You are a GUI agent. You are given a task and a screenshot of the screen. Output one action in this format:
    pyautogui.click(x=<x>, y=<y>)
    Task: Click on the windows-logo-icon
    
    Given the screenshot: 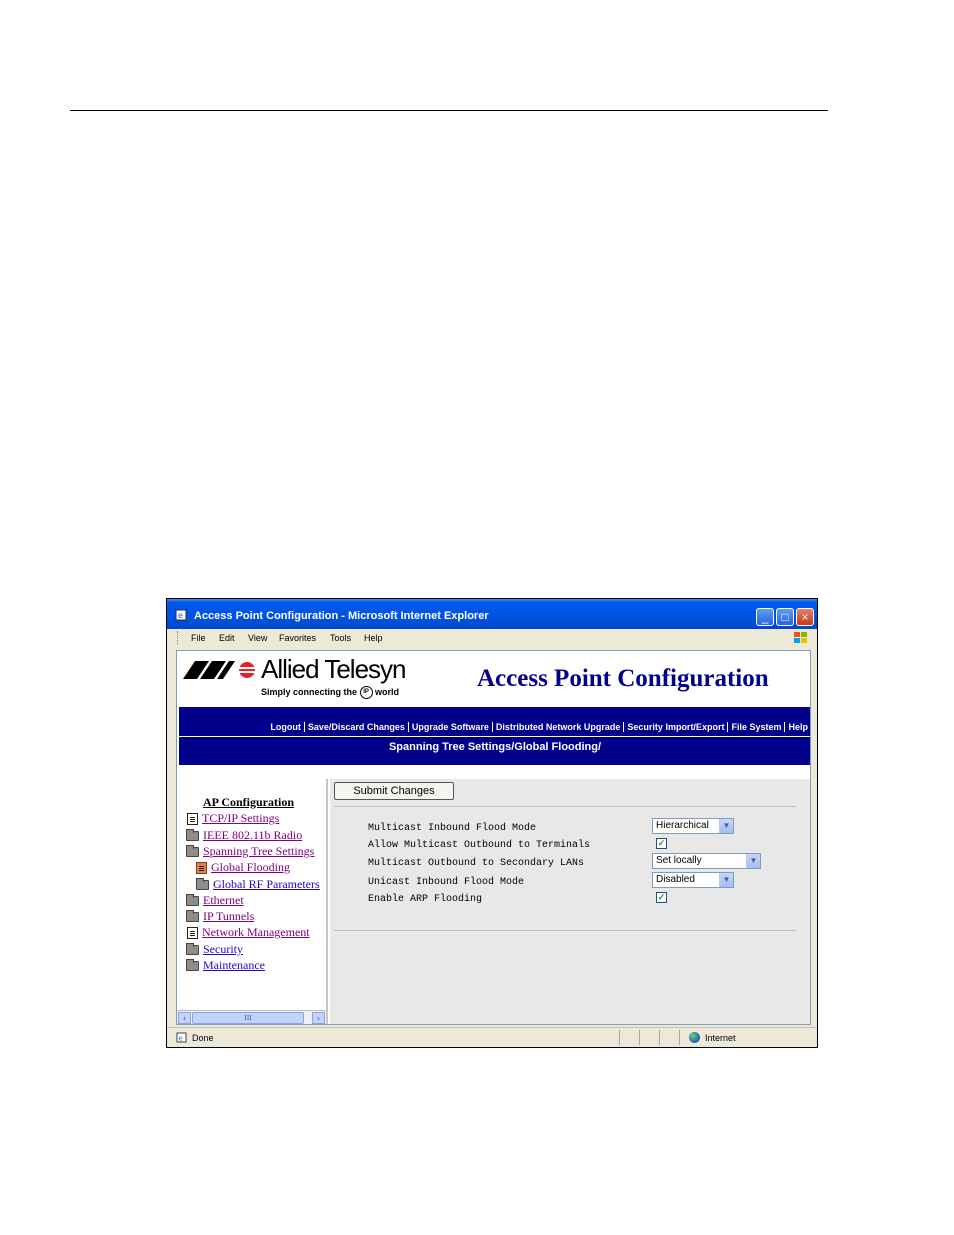 What is the action you would take?
    pyautogui.click(x=800, y=637)
    